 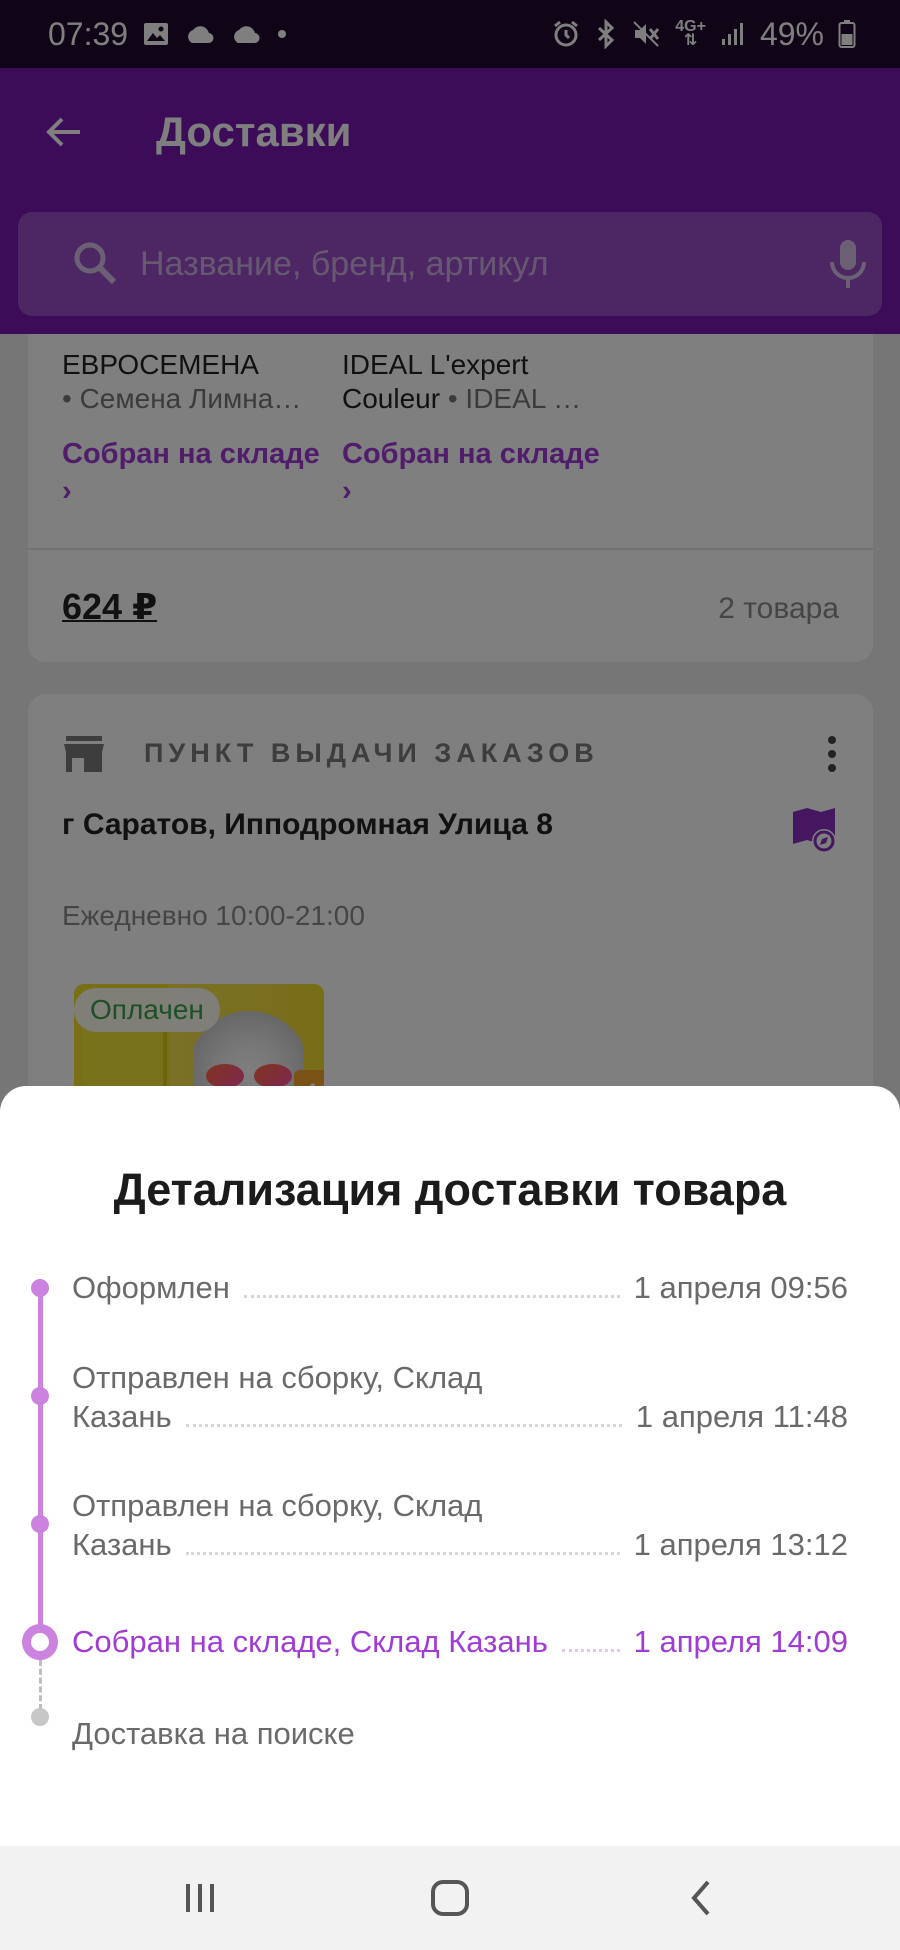 I want to click on nav-back-button, so click(x=702, y=1898).